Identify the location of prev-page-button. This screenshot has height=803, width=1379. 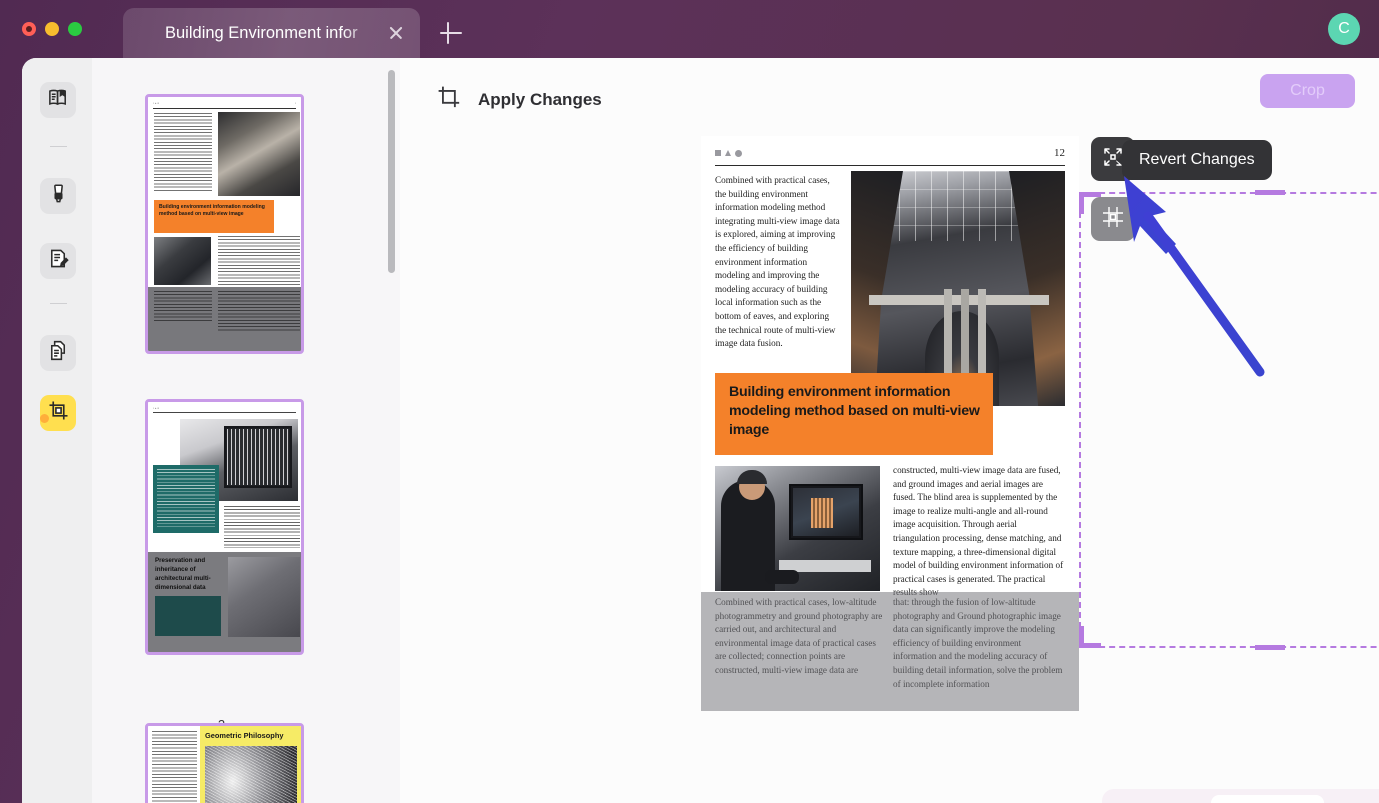
(1182, 800).